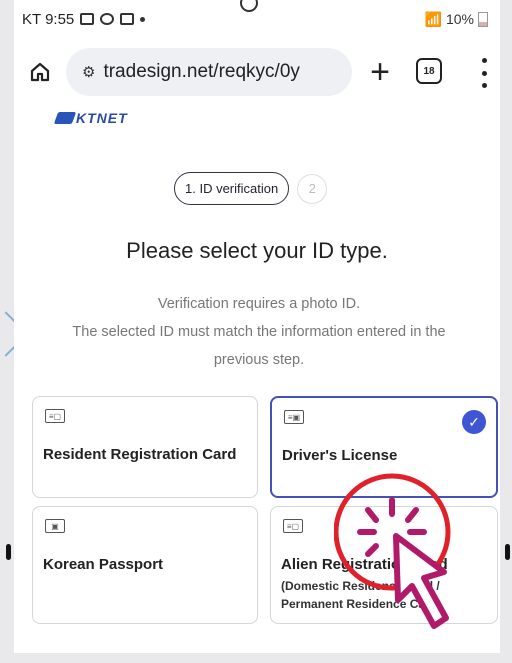 This screenshot has width=512, height=663. I want to click on browser-toolbar: ⚙ tradesign.net/reqkyc/0y + 18, so click(257, 72).